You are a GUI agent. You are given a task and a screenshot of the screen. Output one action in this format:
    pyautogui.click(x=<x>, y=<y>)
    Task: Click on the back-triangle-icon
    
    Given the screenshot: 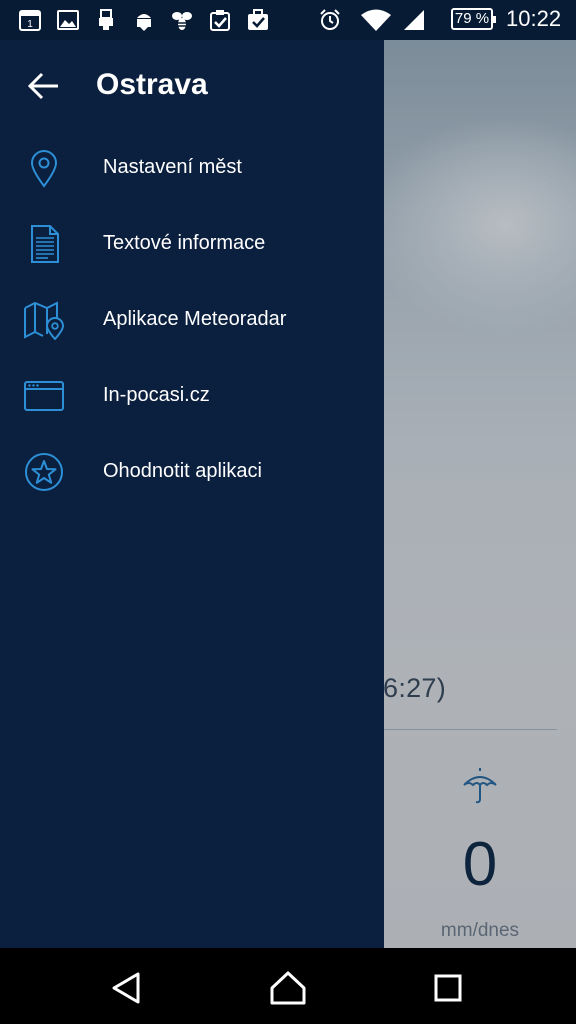 What is the action you would take?
    pyautogui.click(x=128, y=988)
    